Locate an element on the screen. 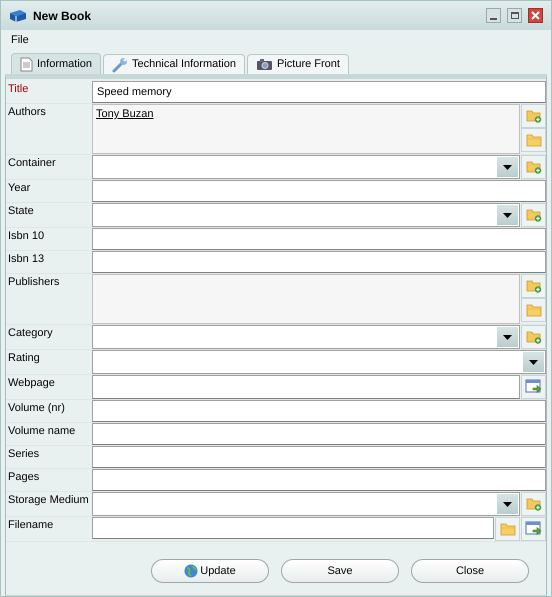 This screenshot has height=597, width=552. field-label: Rating is located at coordinates (24, 358).